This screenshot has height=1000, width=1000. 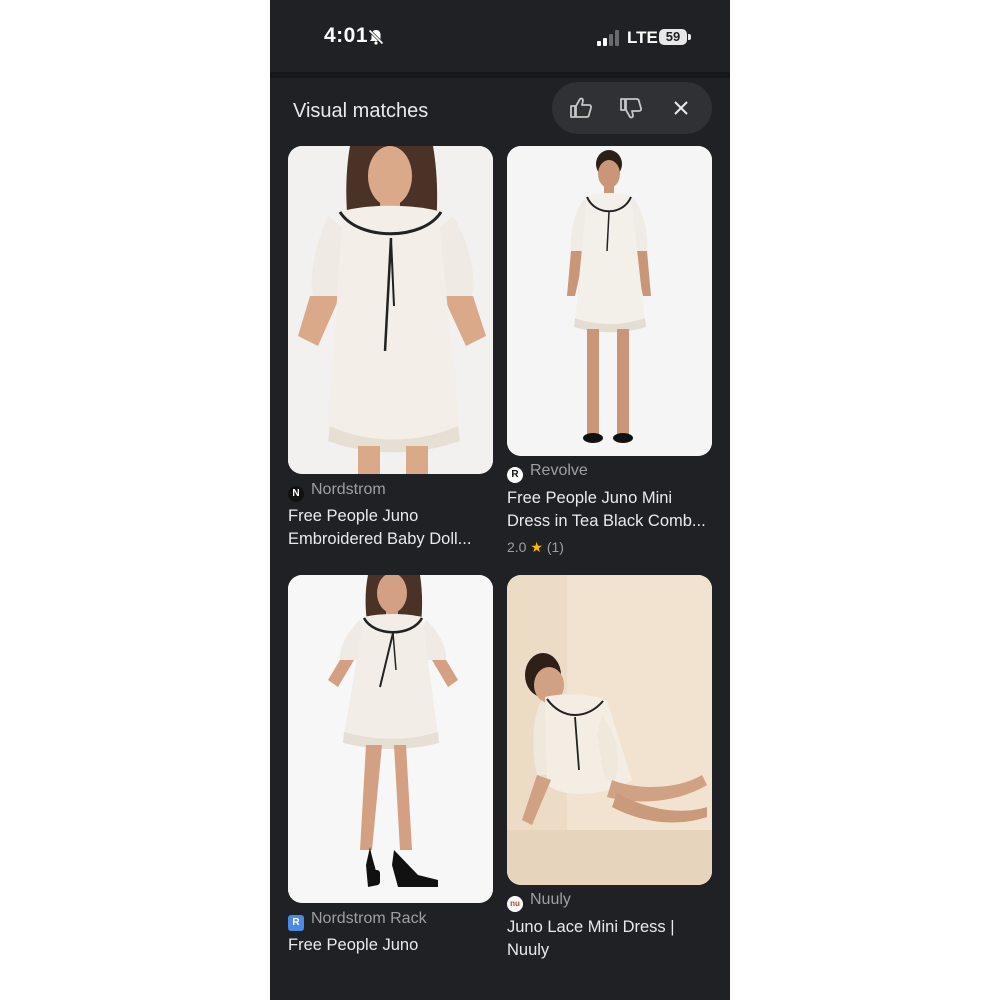 I want to click on result-source: R Nordstrom Rack, so click(x=390, y=920).